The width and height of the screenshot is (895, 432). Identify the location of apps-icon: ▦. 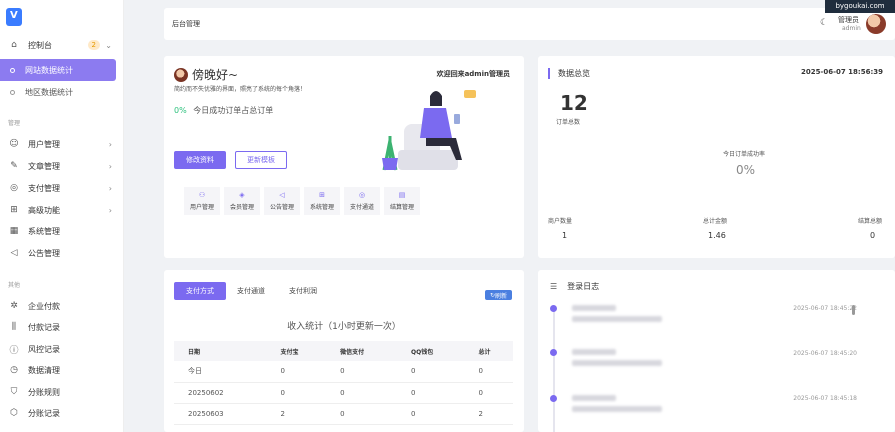
(14, 231).